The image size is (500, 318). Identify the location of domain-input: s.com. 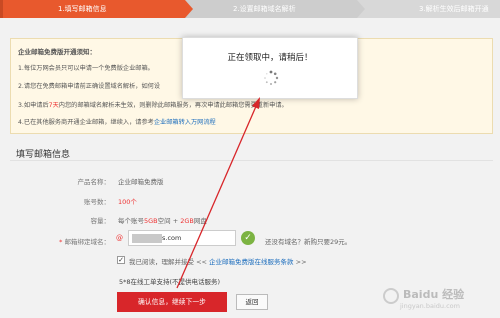
(182, 238).